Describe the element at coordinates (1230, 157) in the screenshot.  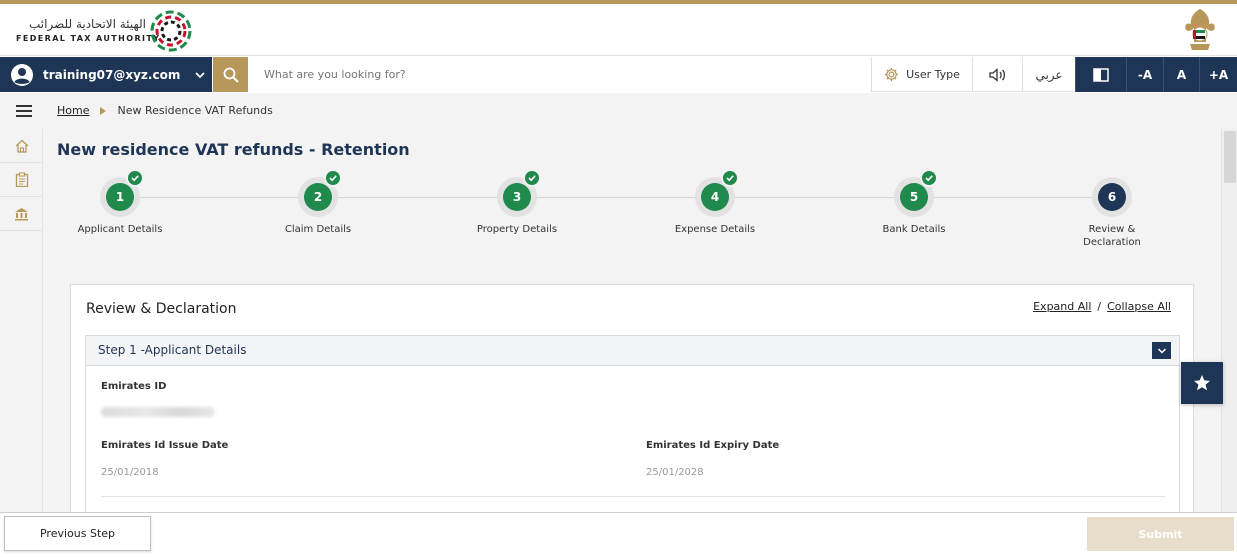
I see `scrollbar-thumb` at that location.